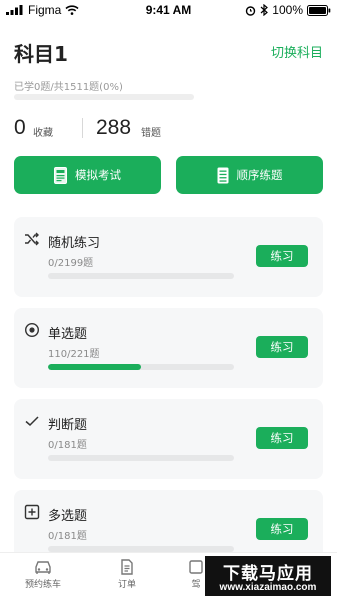  I want to click on mock-exam-label: 模拟考试, so click(98, 175).